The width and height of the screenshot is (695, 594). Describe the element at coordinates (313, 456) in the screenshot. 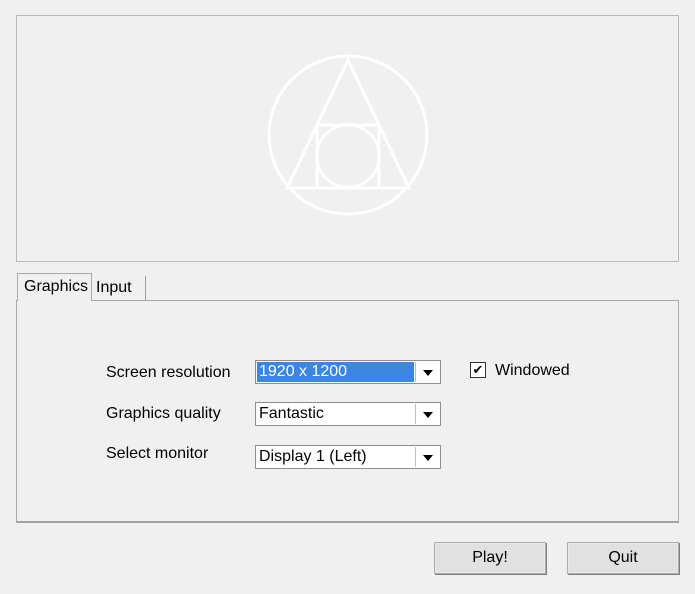

I see `select-monitor-value: Display 1 (Left)` at that location.